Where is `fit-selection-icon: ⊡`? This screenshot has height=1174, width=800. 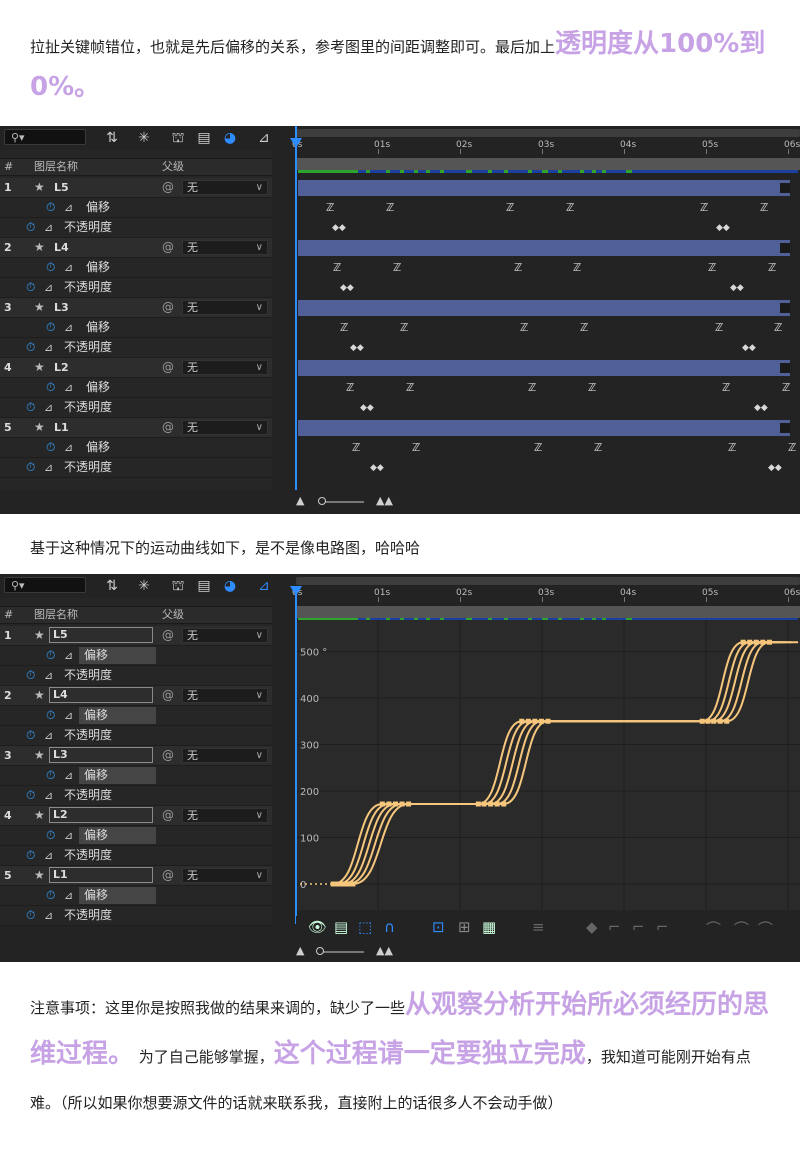
fit-selection-icon: ⊡ is located at coordinates (438, 927).